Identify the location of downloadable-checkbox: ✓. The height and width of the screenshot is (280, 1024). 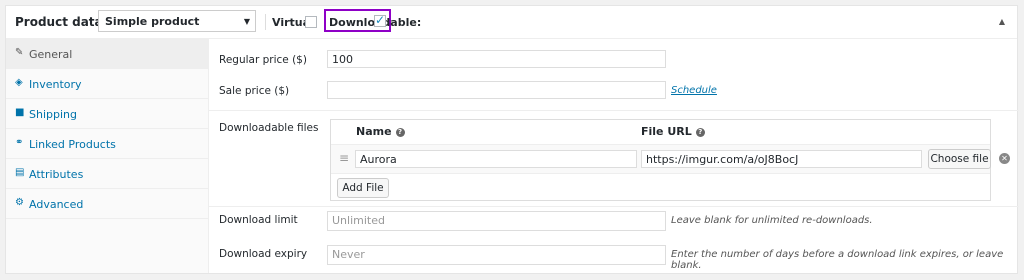
(380, 20).